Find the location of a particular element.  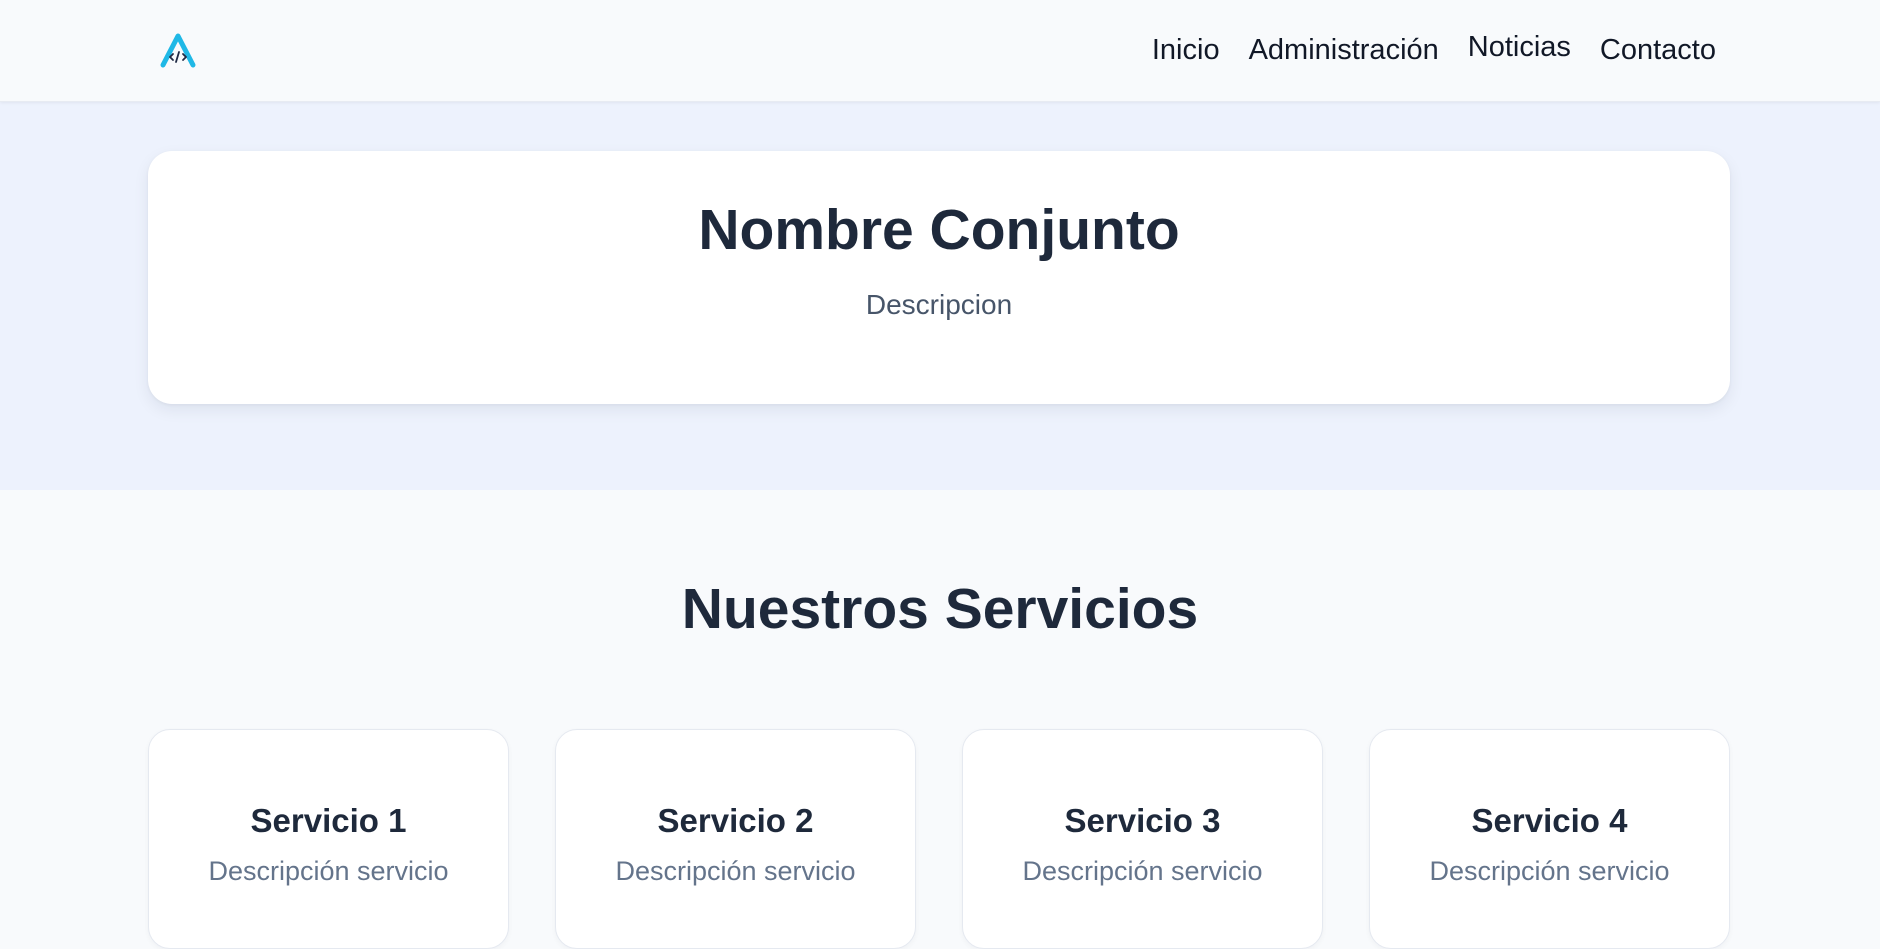

code-a-logo-icon is located at coordinates (178, 50).